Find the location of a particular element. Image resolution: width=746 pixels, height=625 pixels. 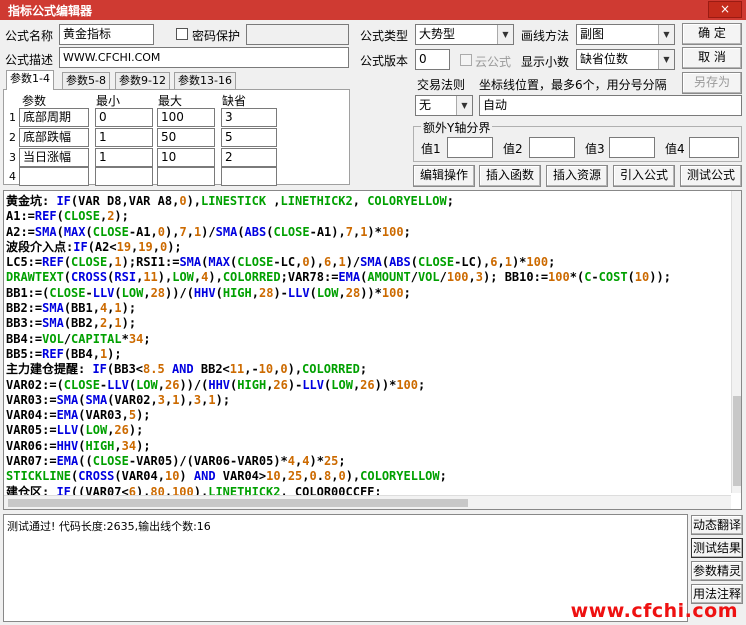

decimals-label: 显示小数 is located at coordinates (545, 62).